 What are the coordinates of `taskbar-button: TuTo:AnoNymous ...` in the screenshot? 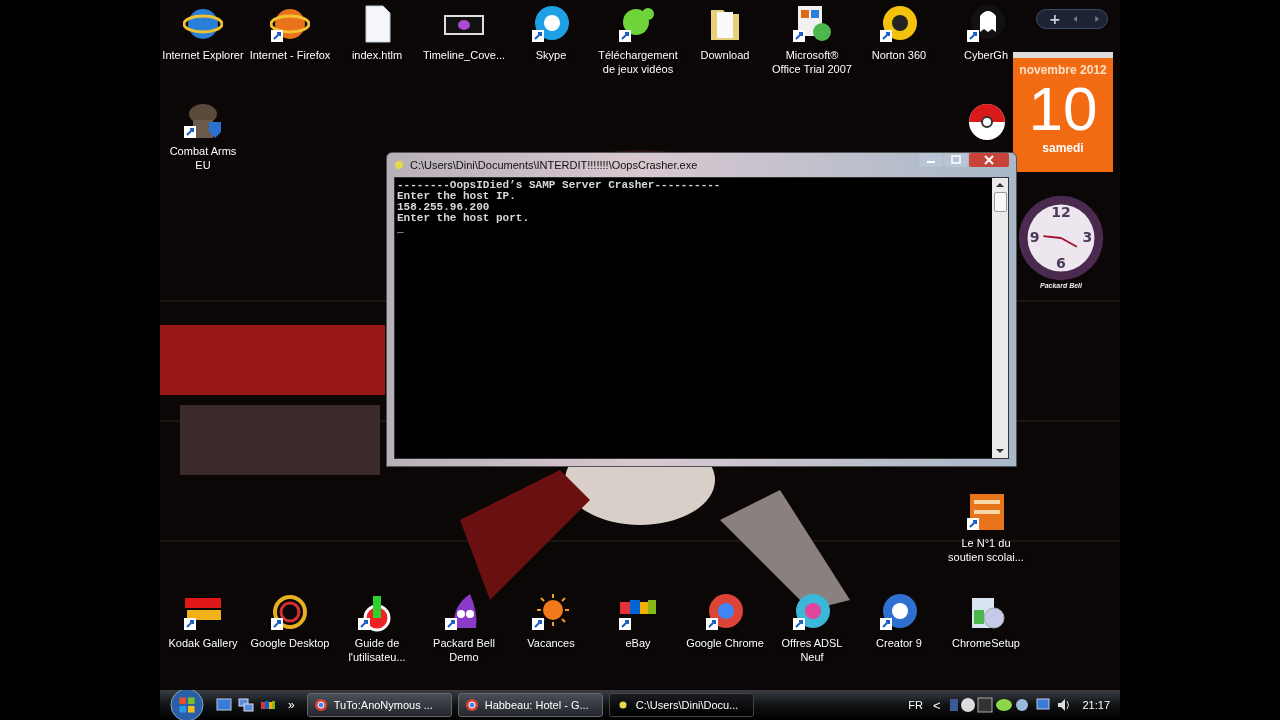 It's located at (379, 705).